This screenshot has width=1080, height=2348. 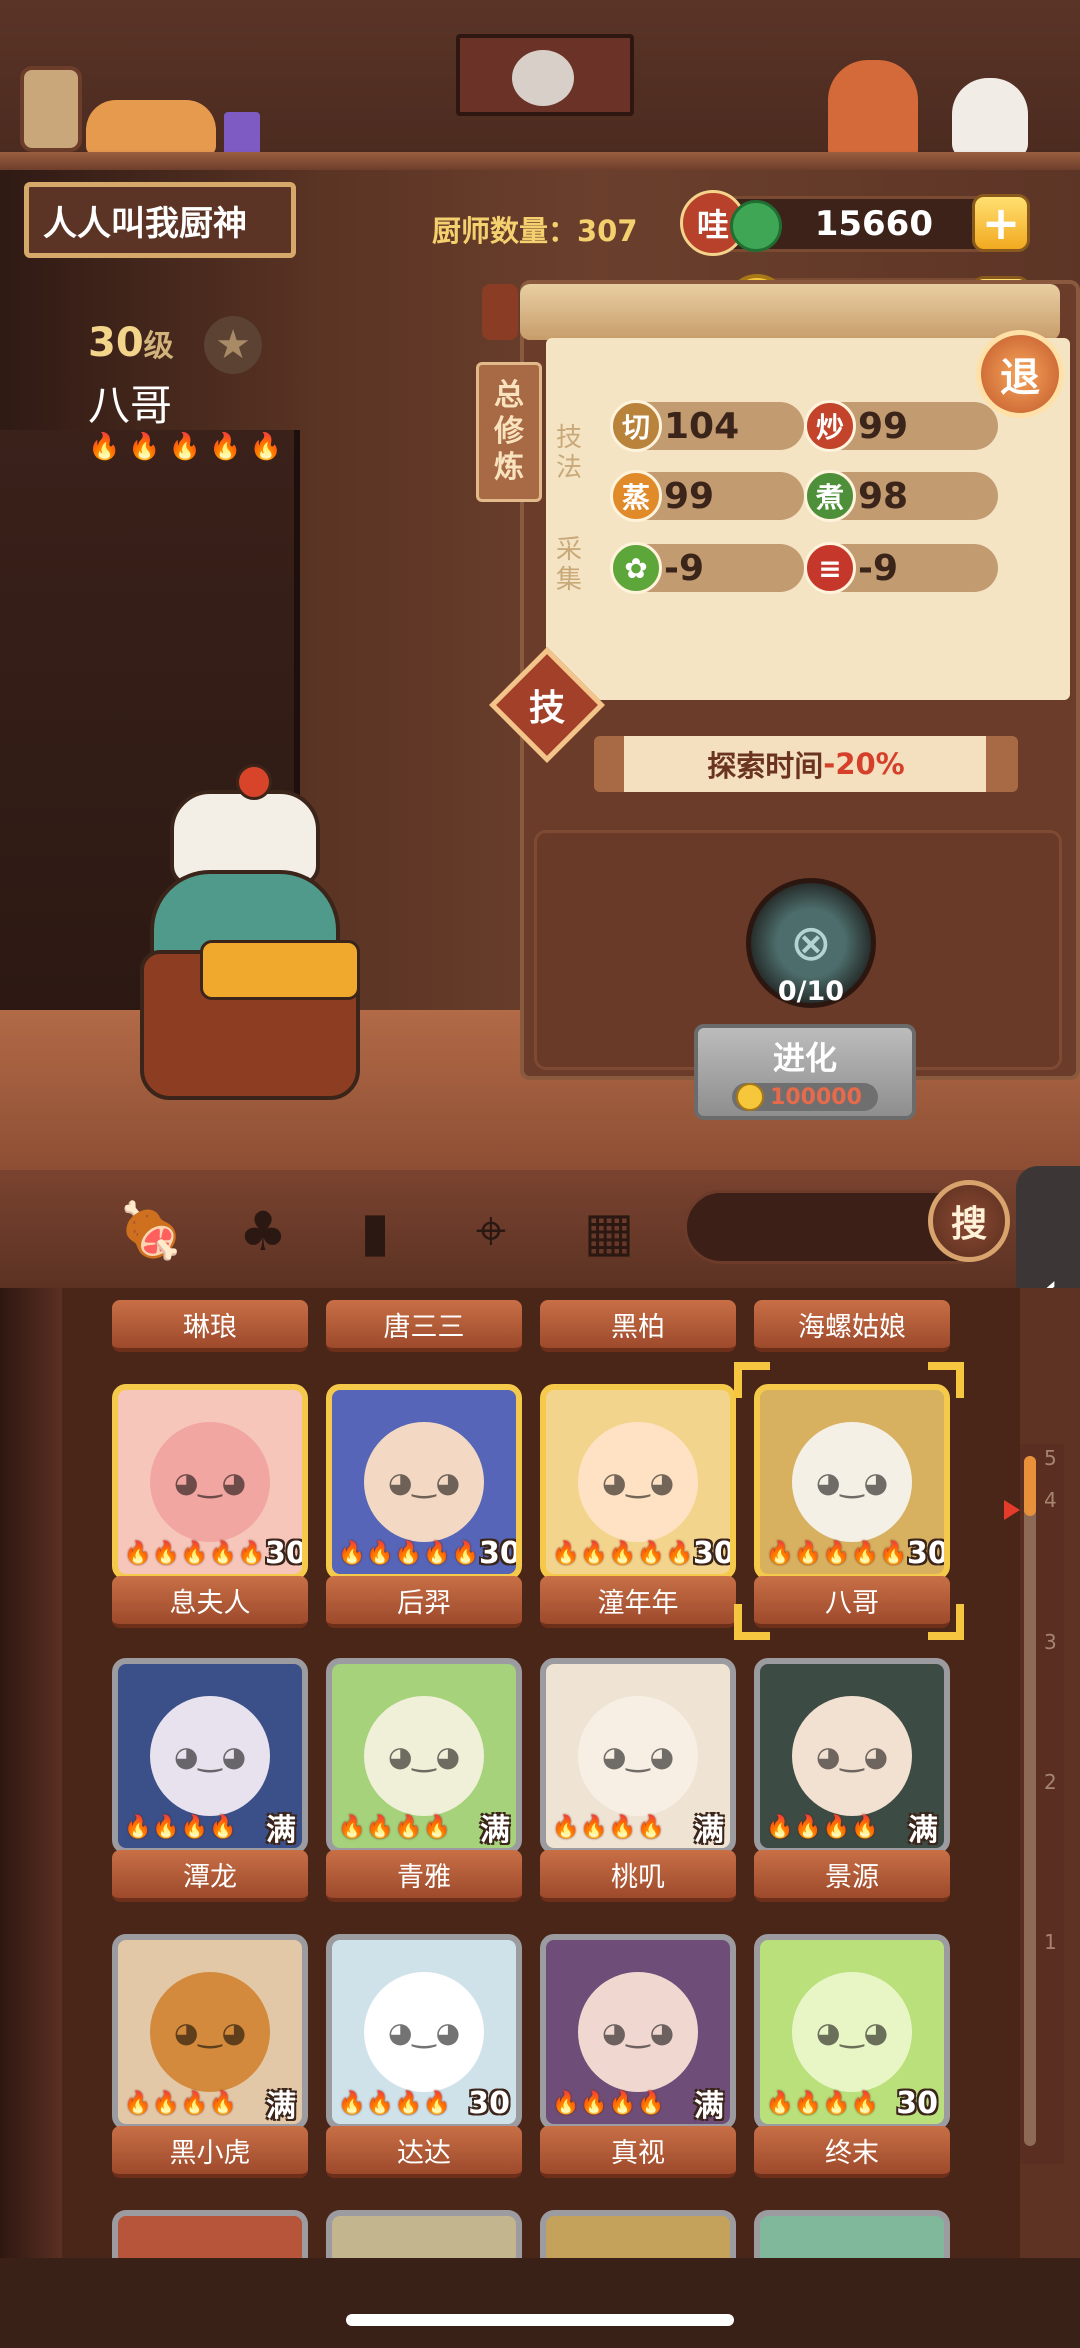 I want to click on character-sprite, so click(x=255, y=935).